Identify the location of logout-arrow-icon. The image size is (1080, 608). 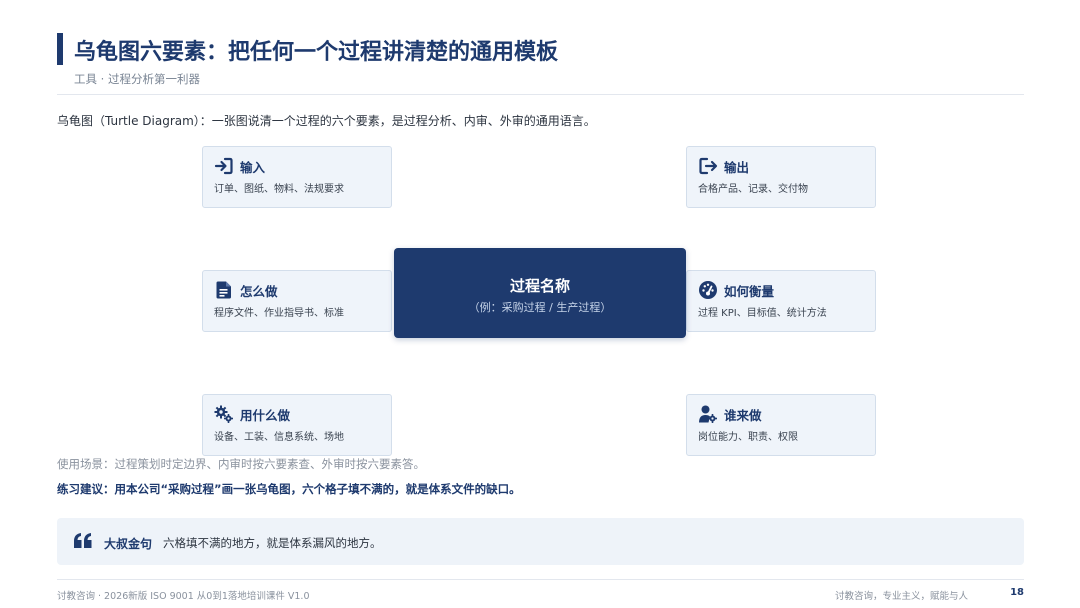
(708, 166).